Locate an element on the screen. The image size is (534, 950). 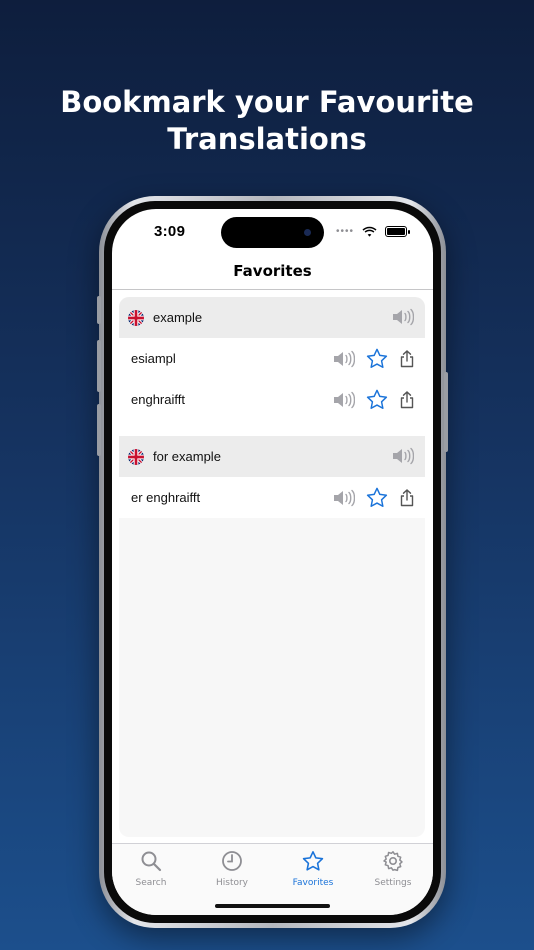
translation-row: er enghraifft is located at coordinates (272, 497).